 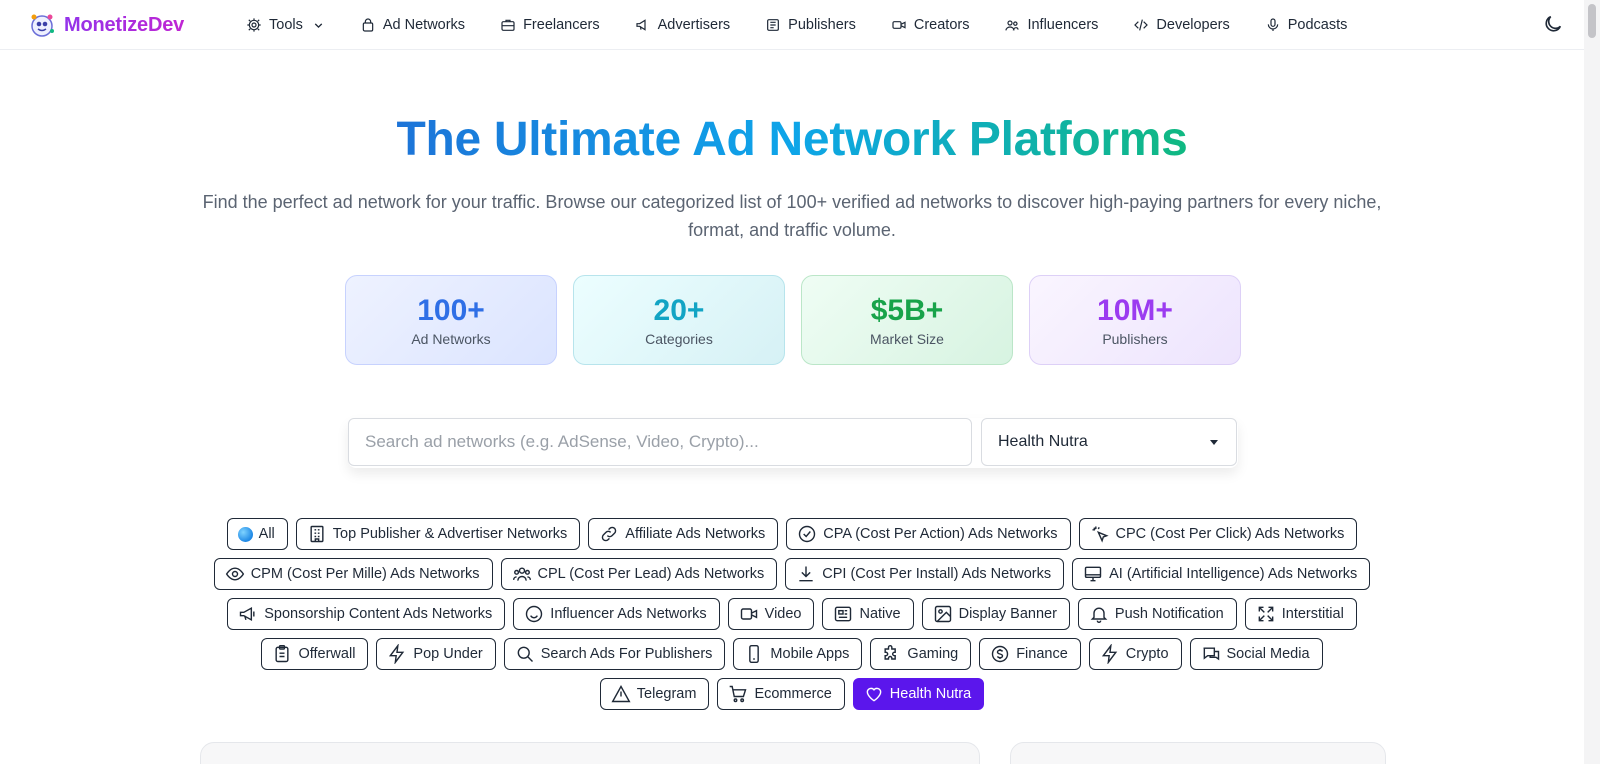 What do you see at coordinates (1592, 382) in the screenshot?
I see `page-scrollbar` at bounding box center [1592, 382].